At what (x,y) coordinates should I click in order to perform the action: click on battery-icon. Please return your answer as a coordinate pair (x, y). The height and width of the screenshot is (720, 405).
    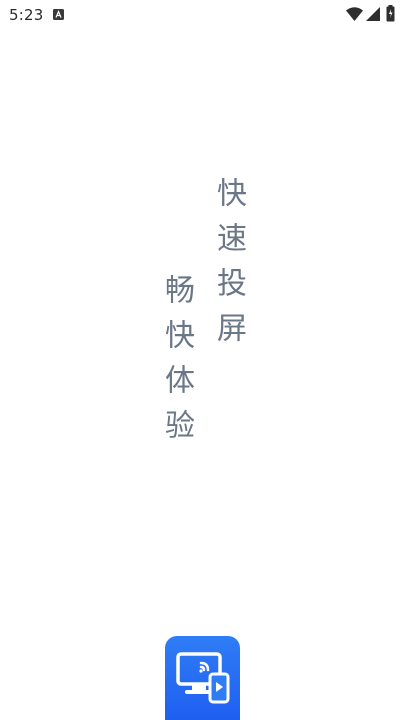
    Looking at the image, I should click on (390, 13).